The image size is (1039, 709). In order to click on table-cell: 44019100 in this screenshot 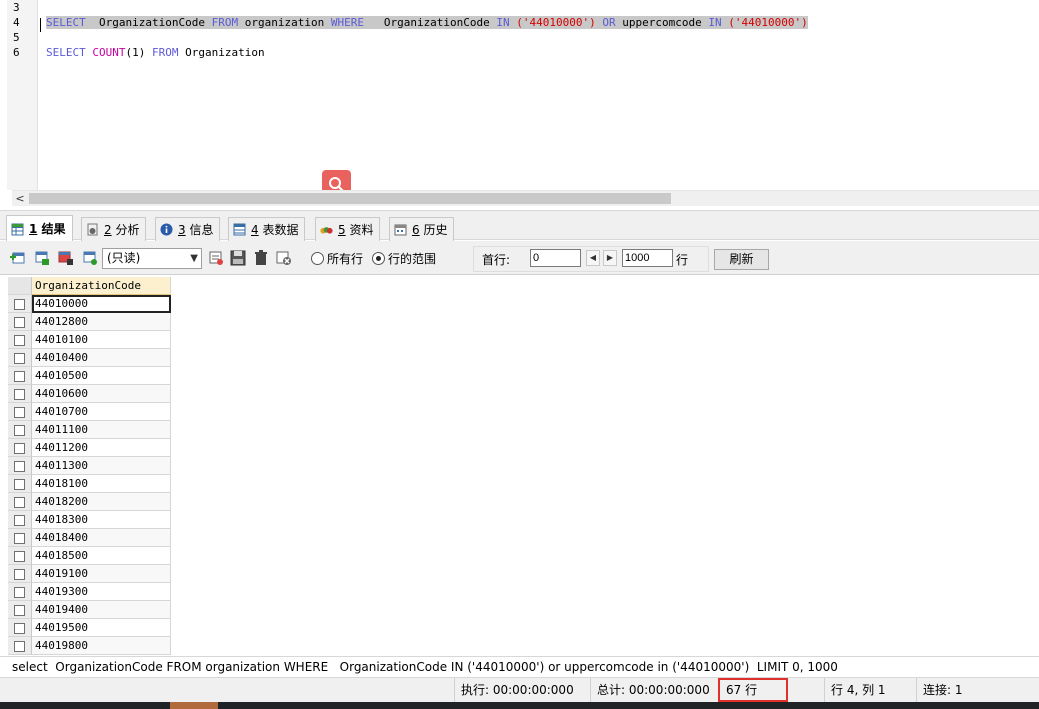, I will do `click(101, 574)`.